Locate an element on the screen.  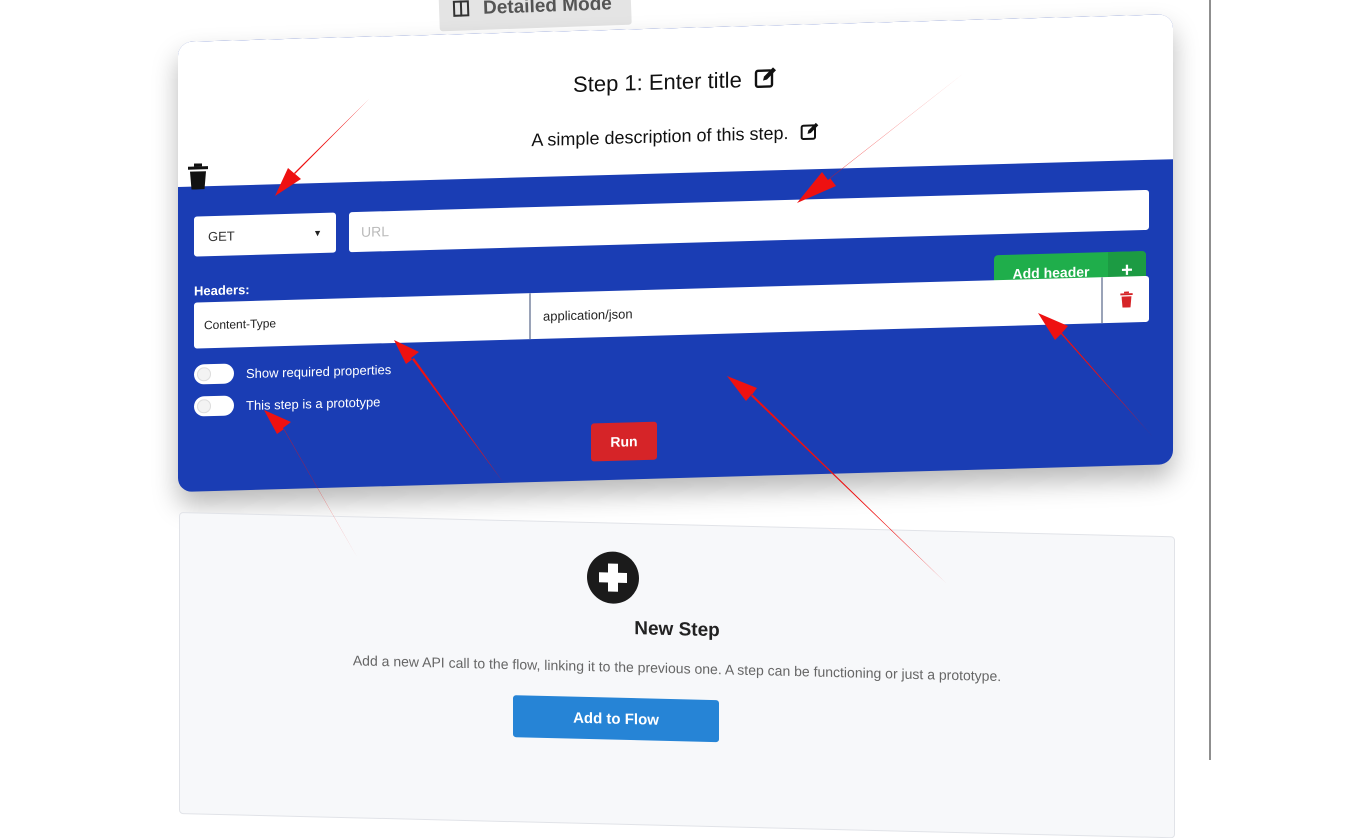
http-method-value: GET is located at coordinates (221, 235).